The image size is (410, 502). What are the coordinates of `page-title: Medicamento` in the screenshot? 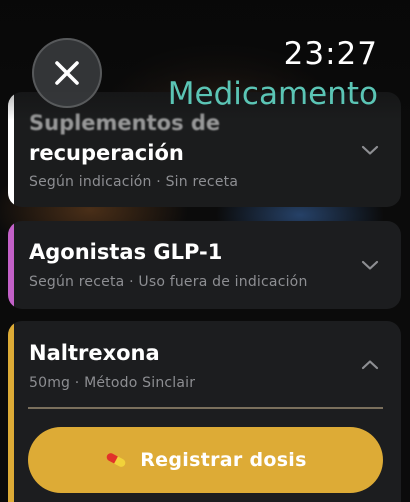 It's located at (272, 94).